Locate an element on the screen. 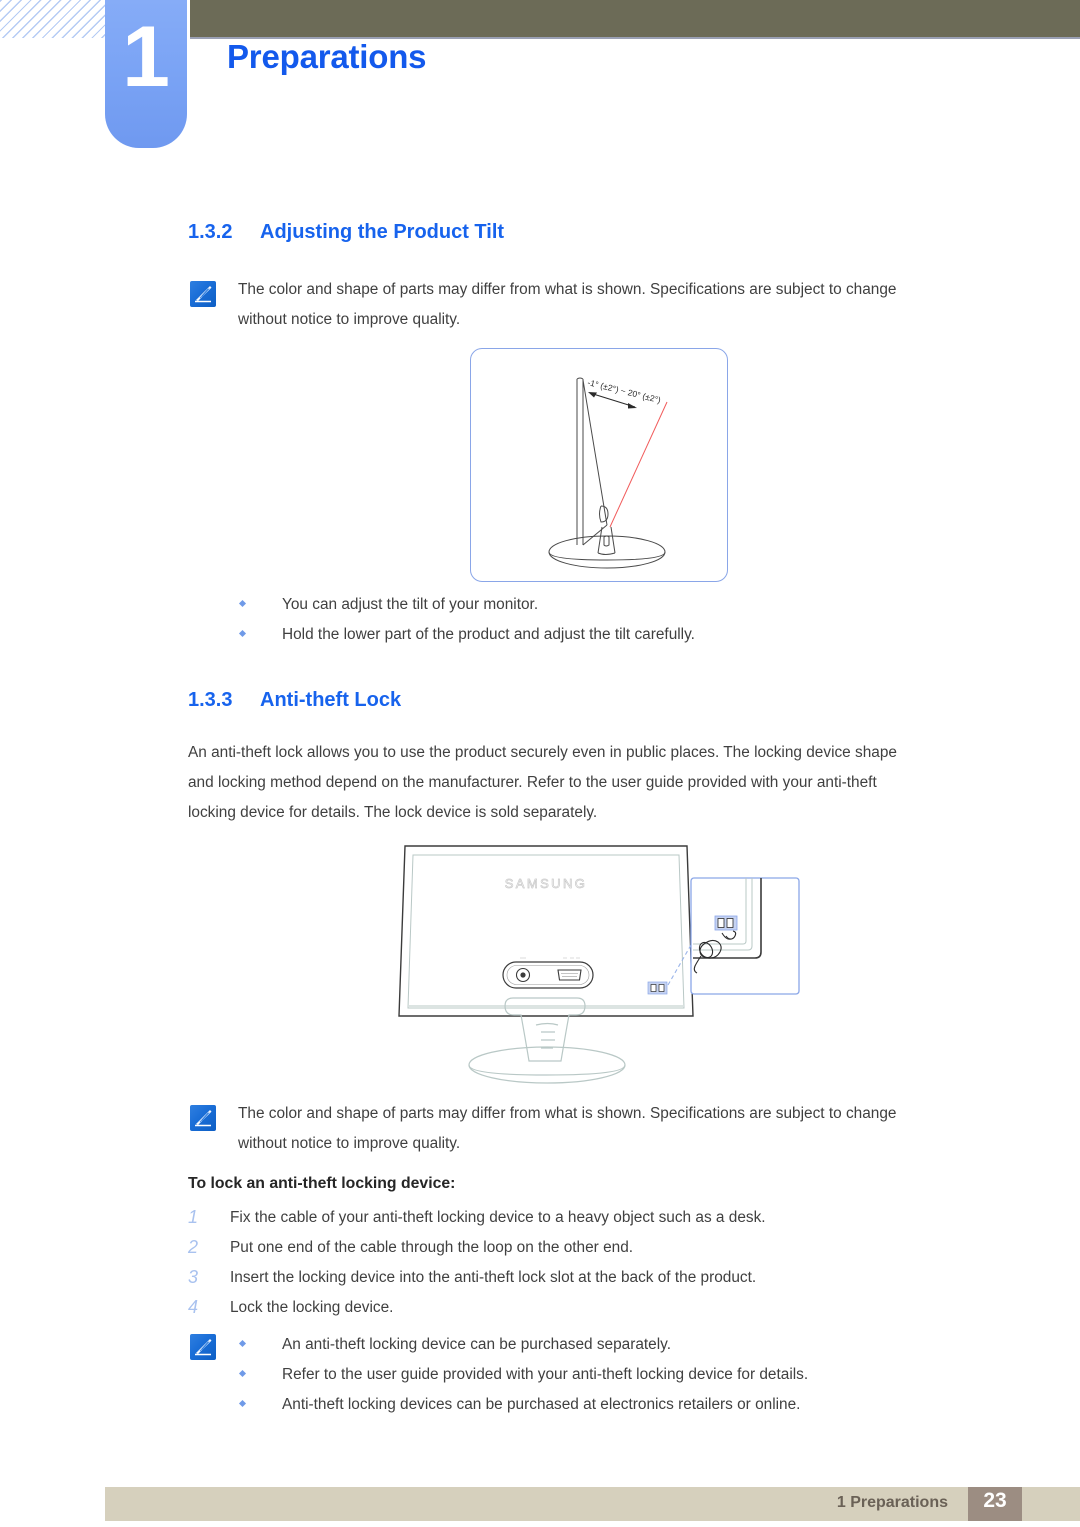 This screenshot has width=1080, height=1527. section-heading-132: 1.3.2 Adjusting the Product Tilt is located at coordinates (346, 232).